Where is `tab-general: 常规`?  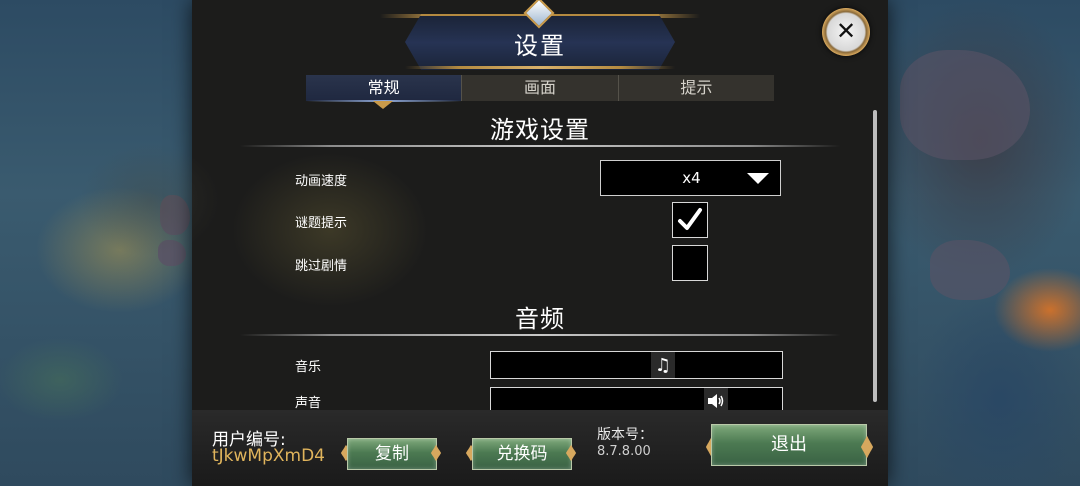
tab-general: 常规 is located at coordinates (384, 88).